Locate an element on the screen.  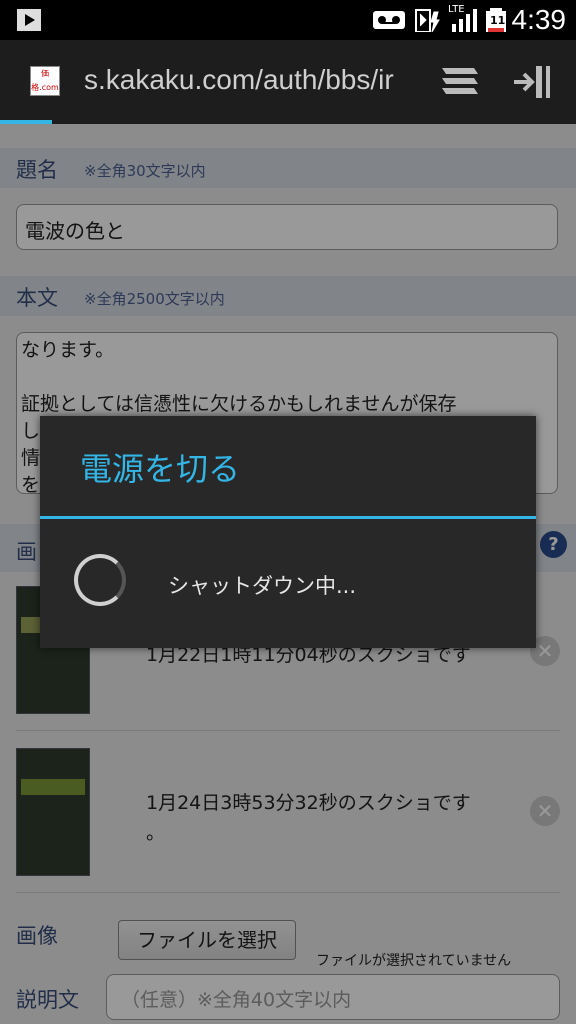
site-favicon: 価格.com is located at coordinates (45, 81).